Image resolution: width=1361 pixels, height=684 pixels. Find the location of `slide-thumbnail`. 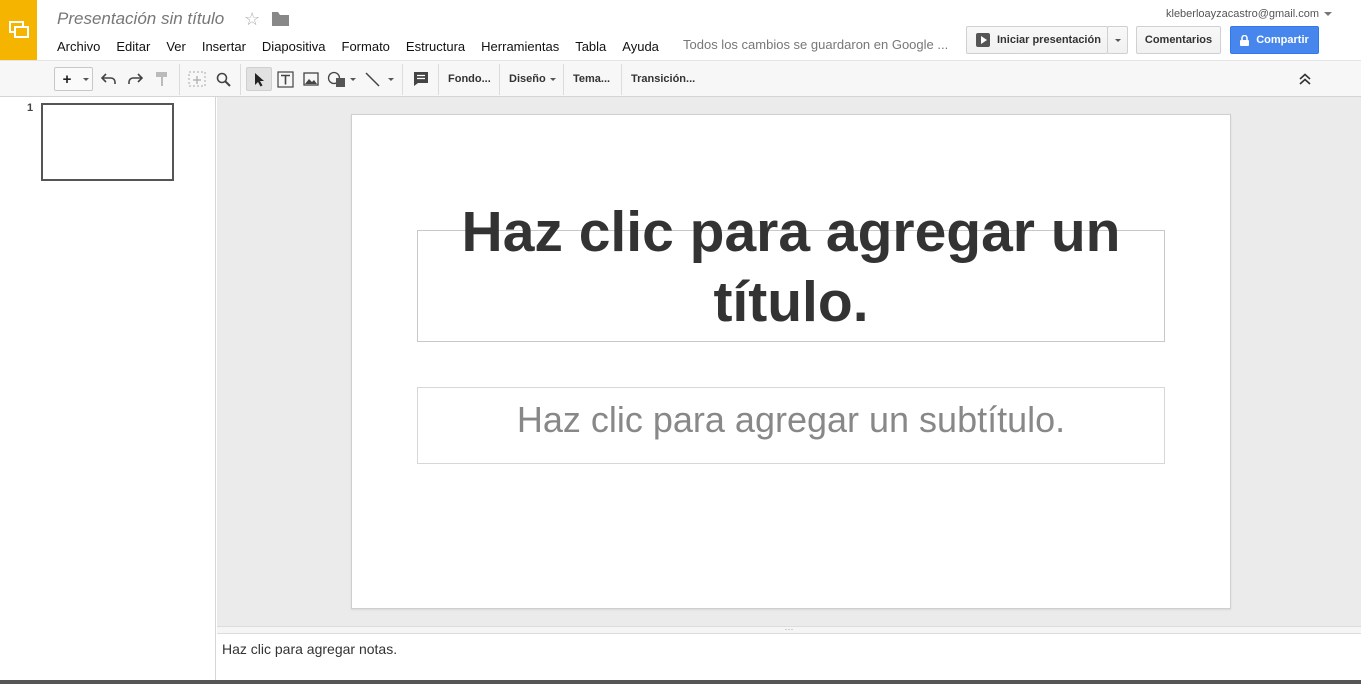

slide-thumbnail is located at coordinates (107, 142).